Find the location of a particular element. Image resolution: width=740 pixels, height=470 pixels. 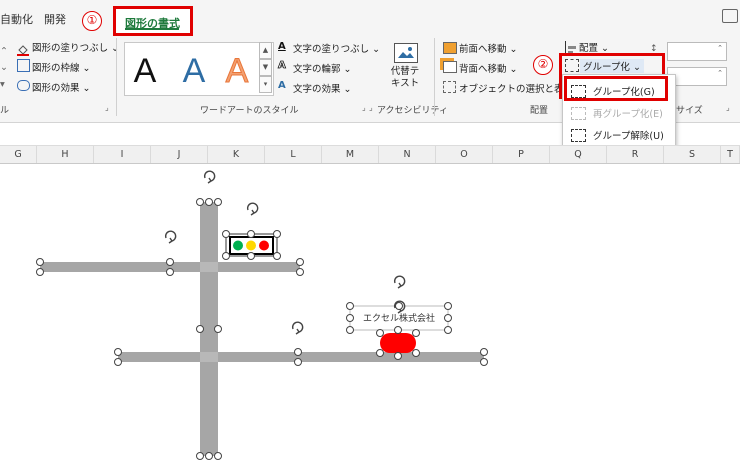

intersection-lower is located at coordinates (209, 357).